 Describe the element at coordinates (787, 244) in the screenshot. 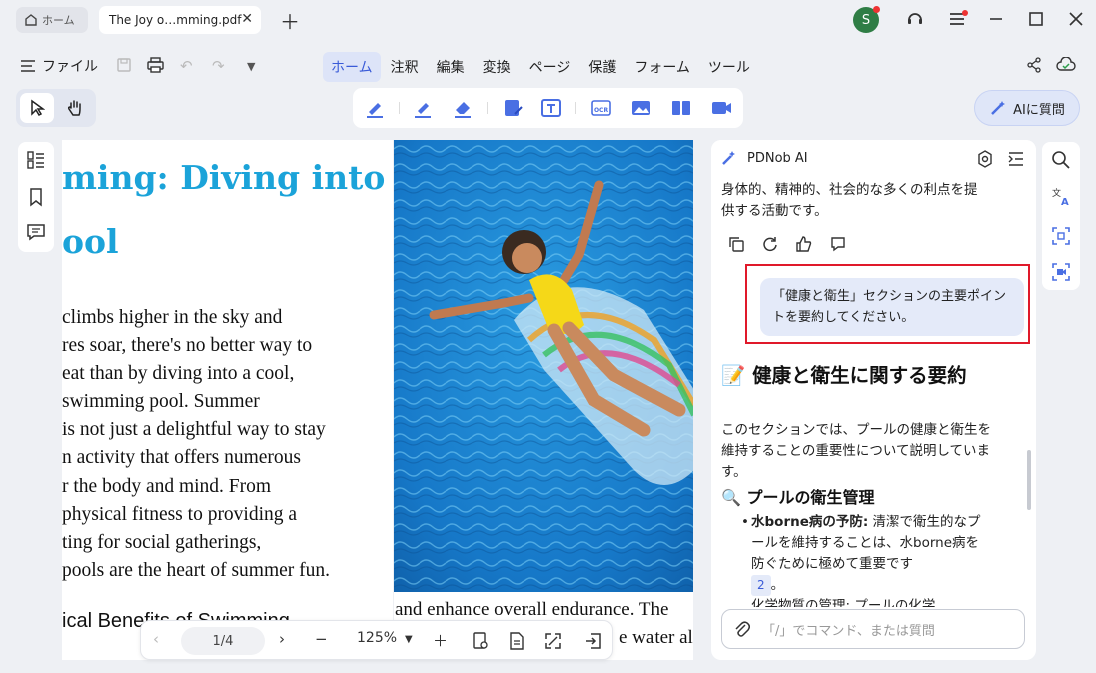

I see `answer-actions` at that location.